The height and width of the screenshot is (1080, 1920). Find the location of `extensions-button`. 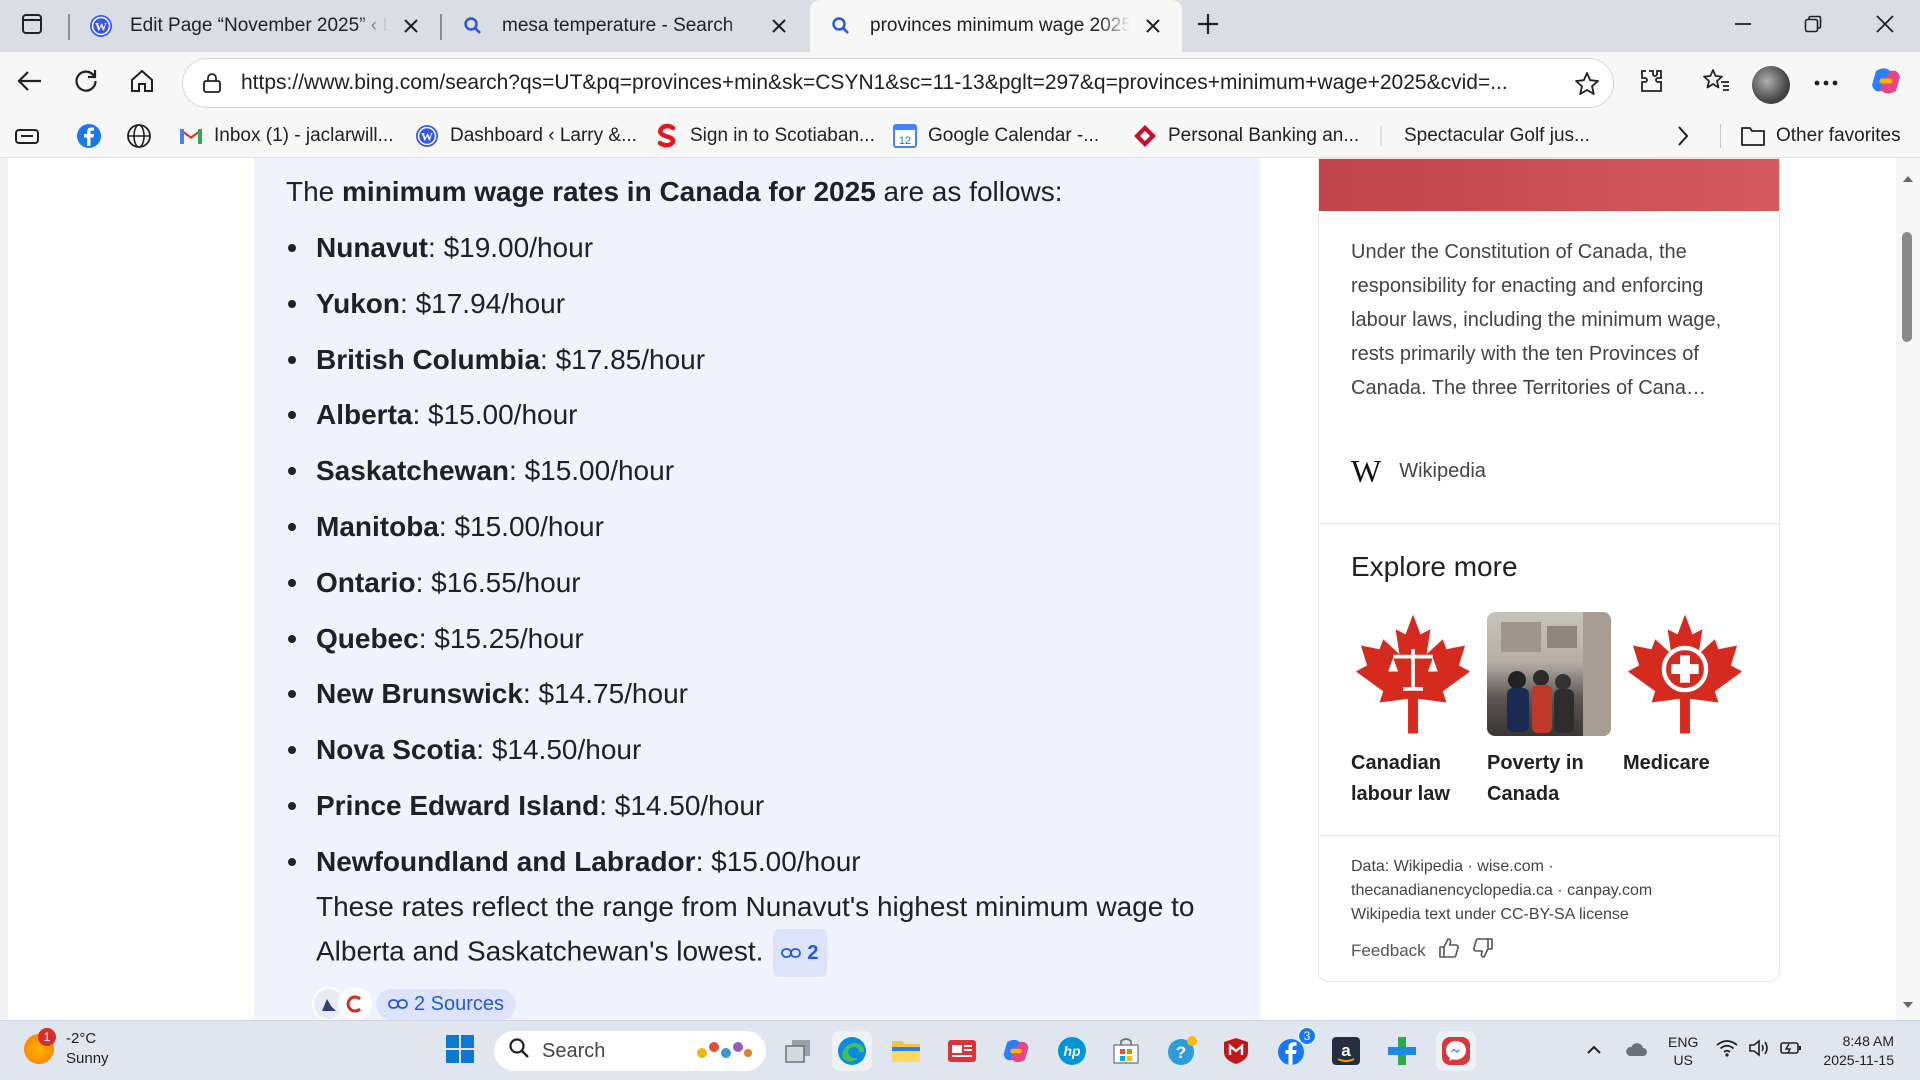

extensions-button is located at coordinates (1652, 83).